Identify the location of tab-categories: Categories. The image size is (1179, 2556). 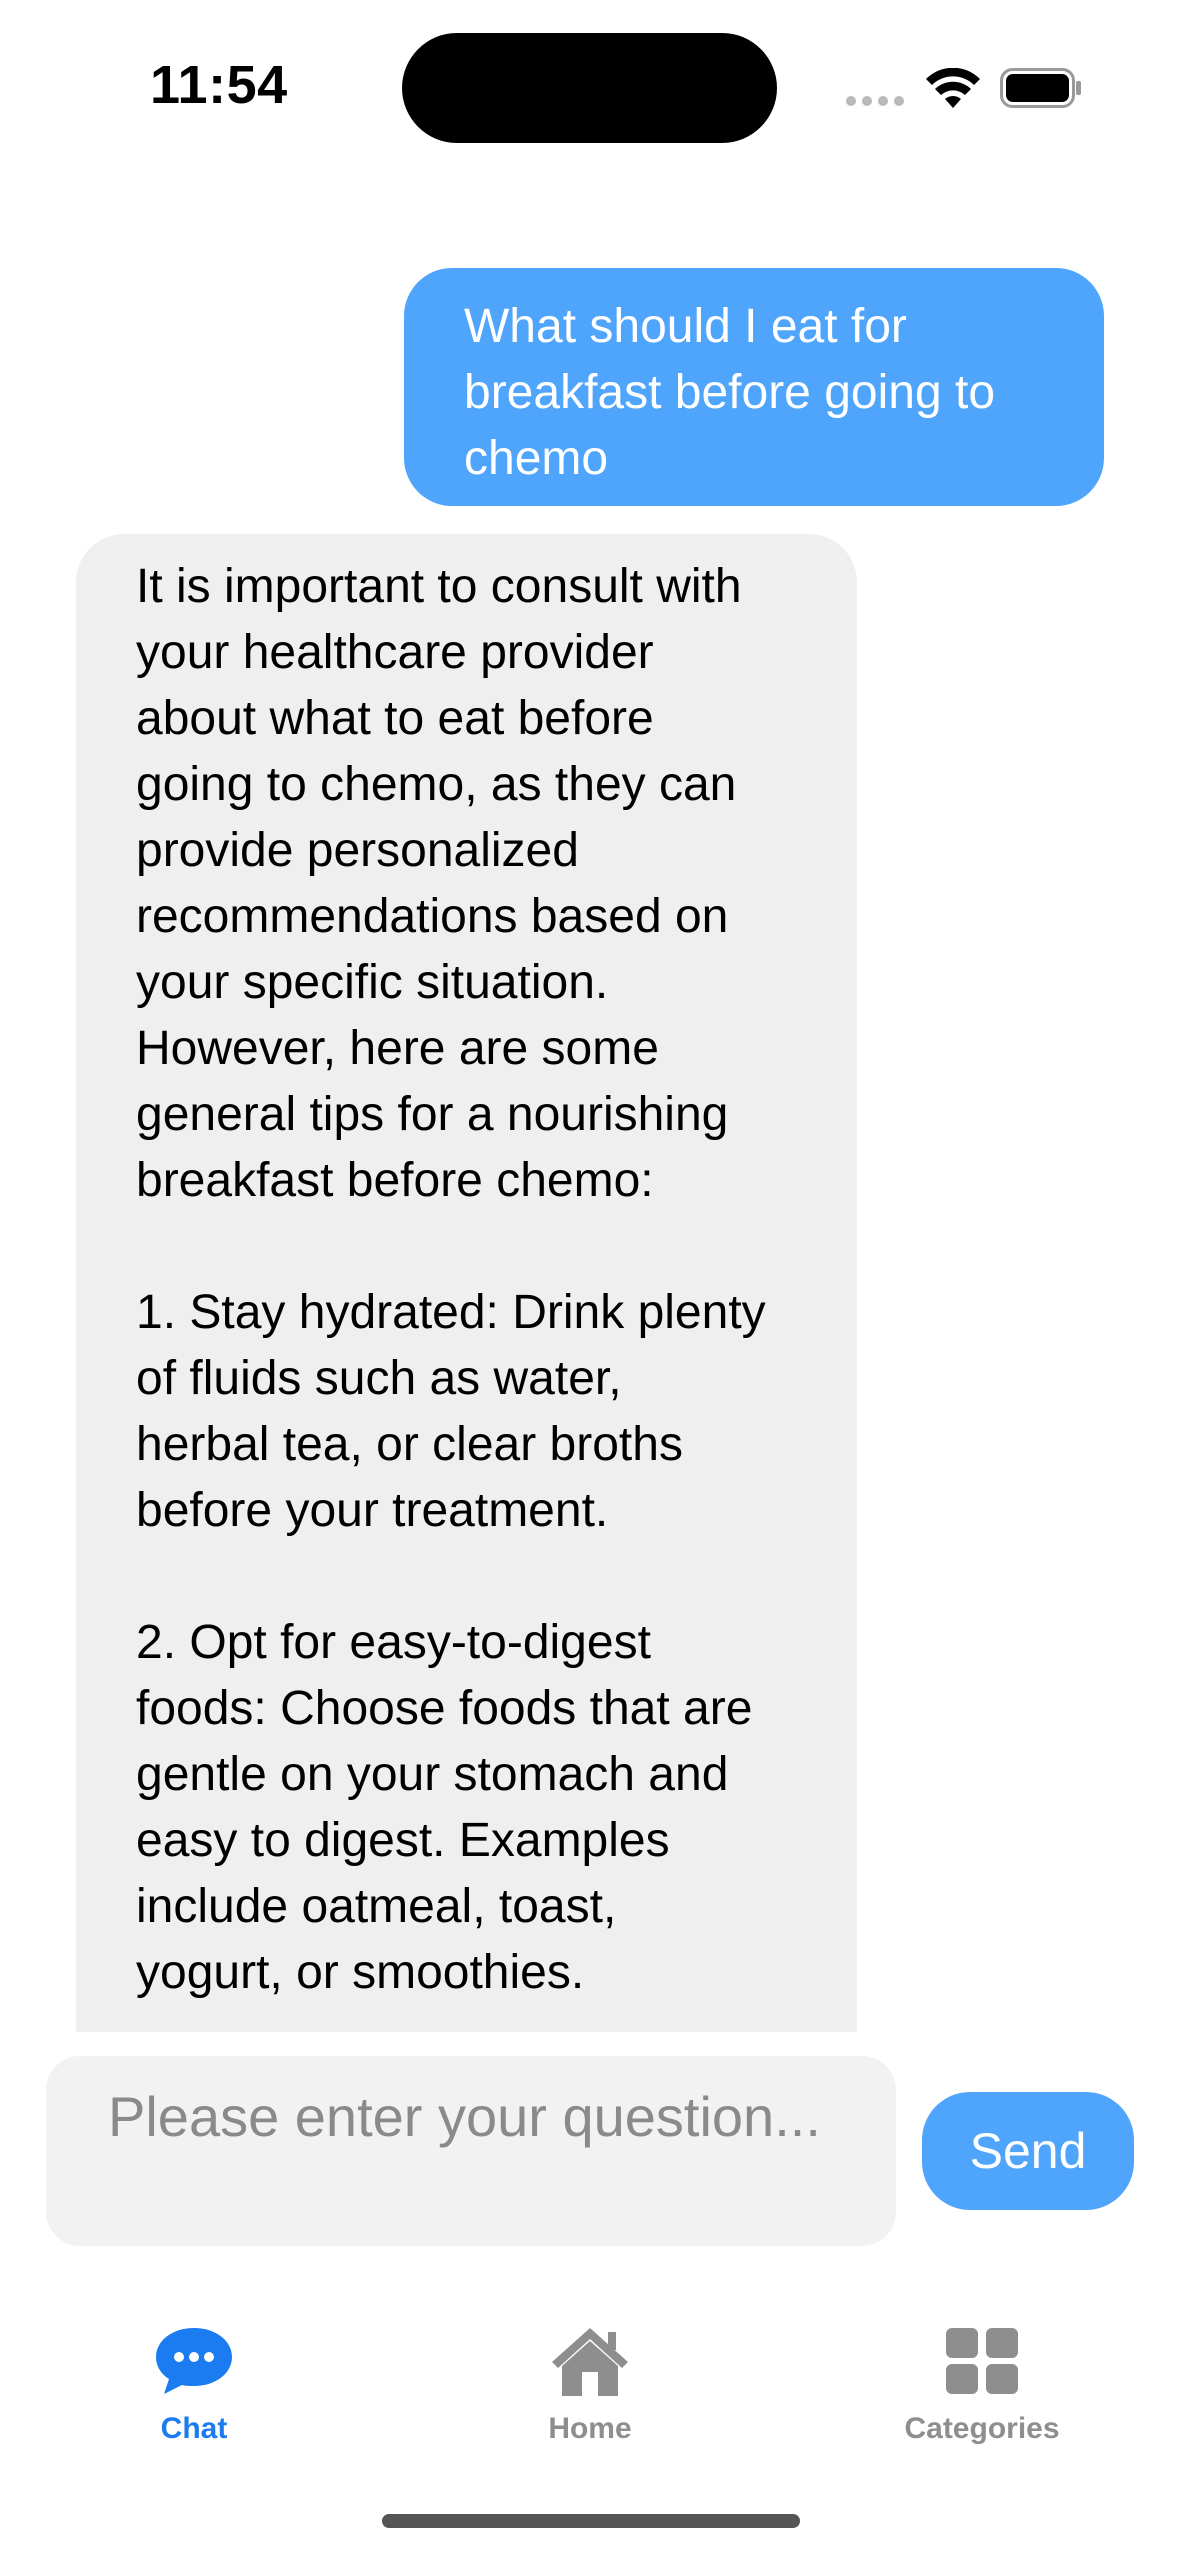
(982, 2380).